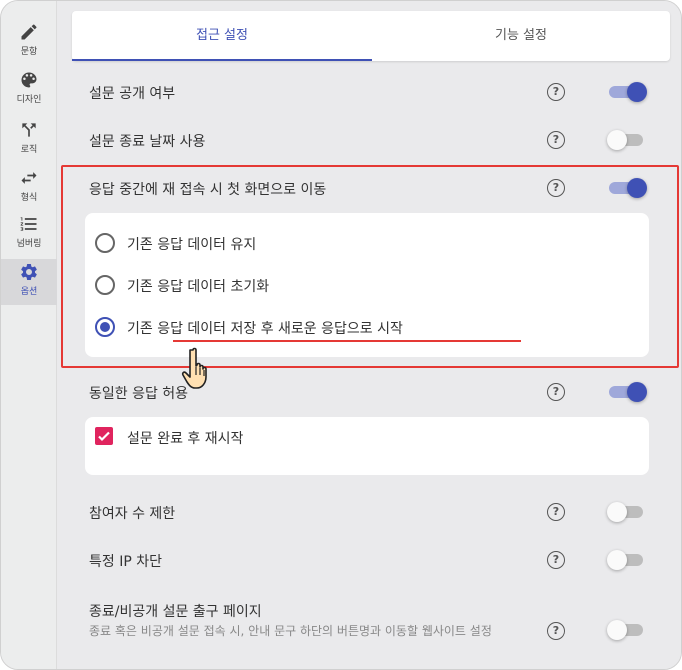 The width and height of the screenshot is (682, 670). I want to click on setting-row-resume: 응답 중간에 재 접속 시 첫 화면으로 이동 ?, so click(369, 188).